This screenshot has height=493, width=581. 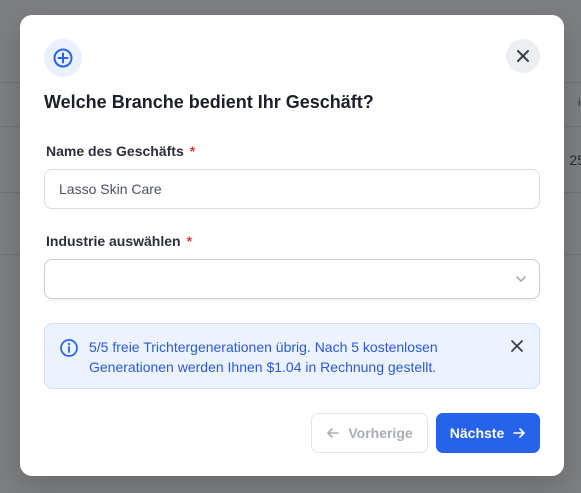 I want to click on plus-circle-icon, so click(x=63, y=58).